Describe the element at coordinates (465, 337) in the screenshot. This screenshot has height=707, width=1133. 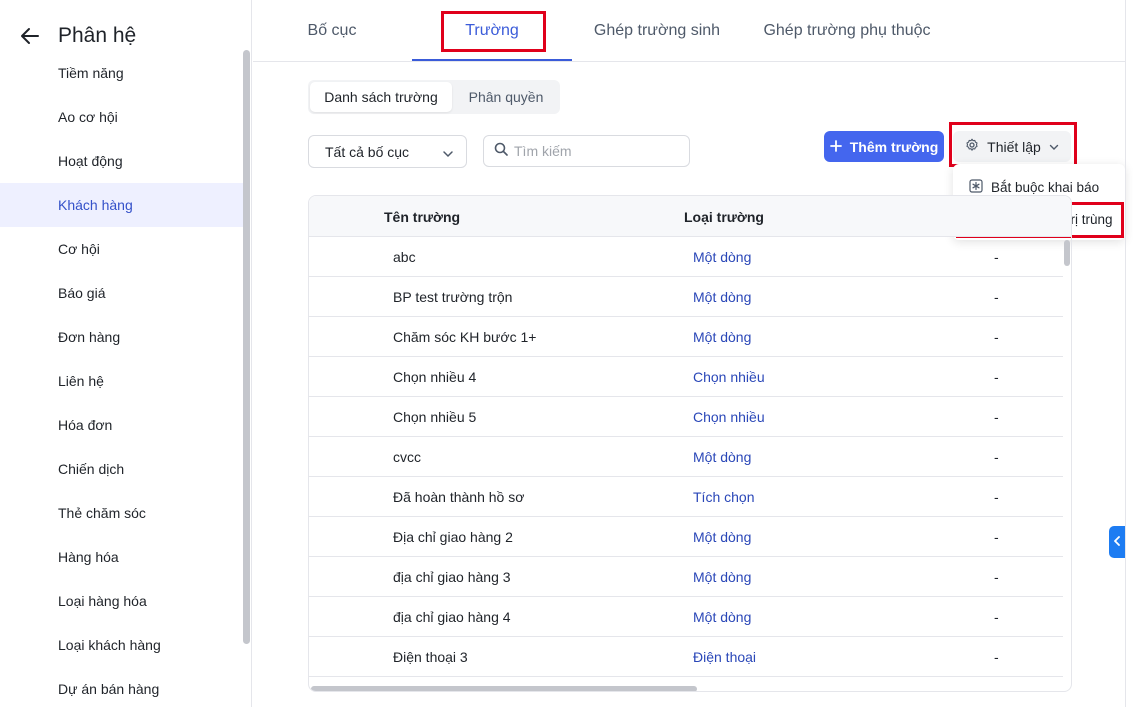
I see `cell-field-name: Chăm sóc KH bước 1+` at that location.